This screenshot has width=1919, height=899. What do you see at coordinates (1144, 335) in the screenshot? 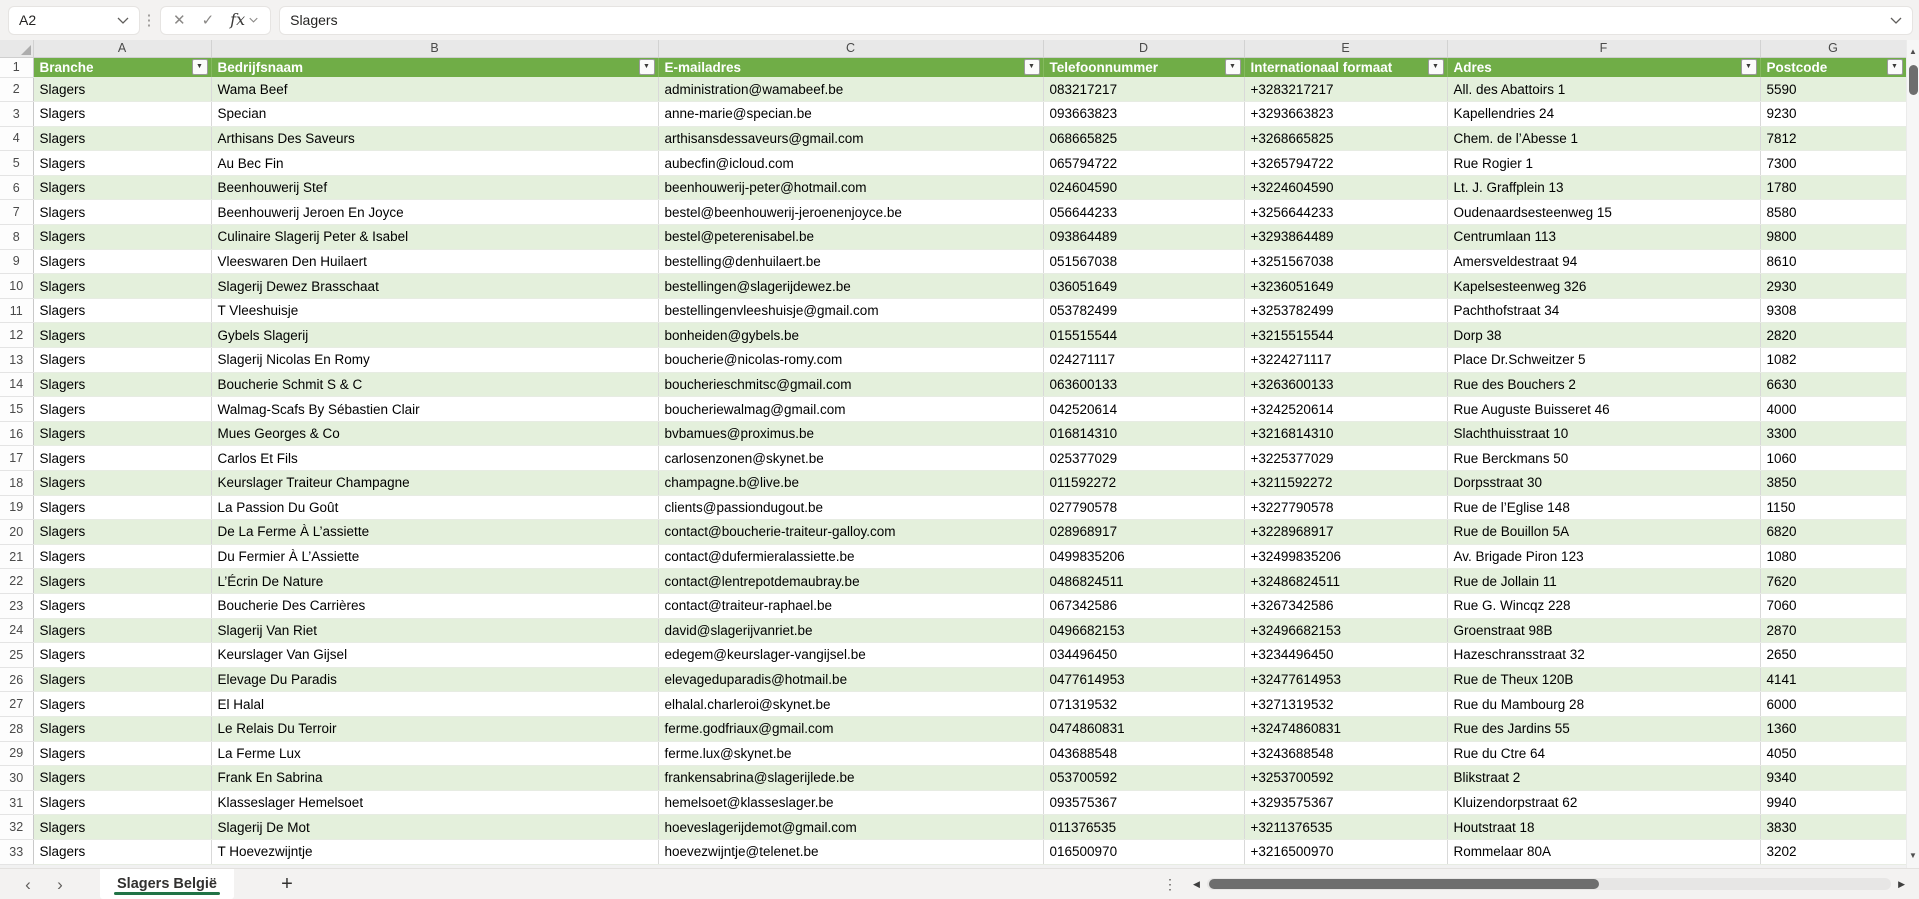
I see `cell: 015515544` at bounding box center [1144, 335].